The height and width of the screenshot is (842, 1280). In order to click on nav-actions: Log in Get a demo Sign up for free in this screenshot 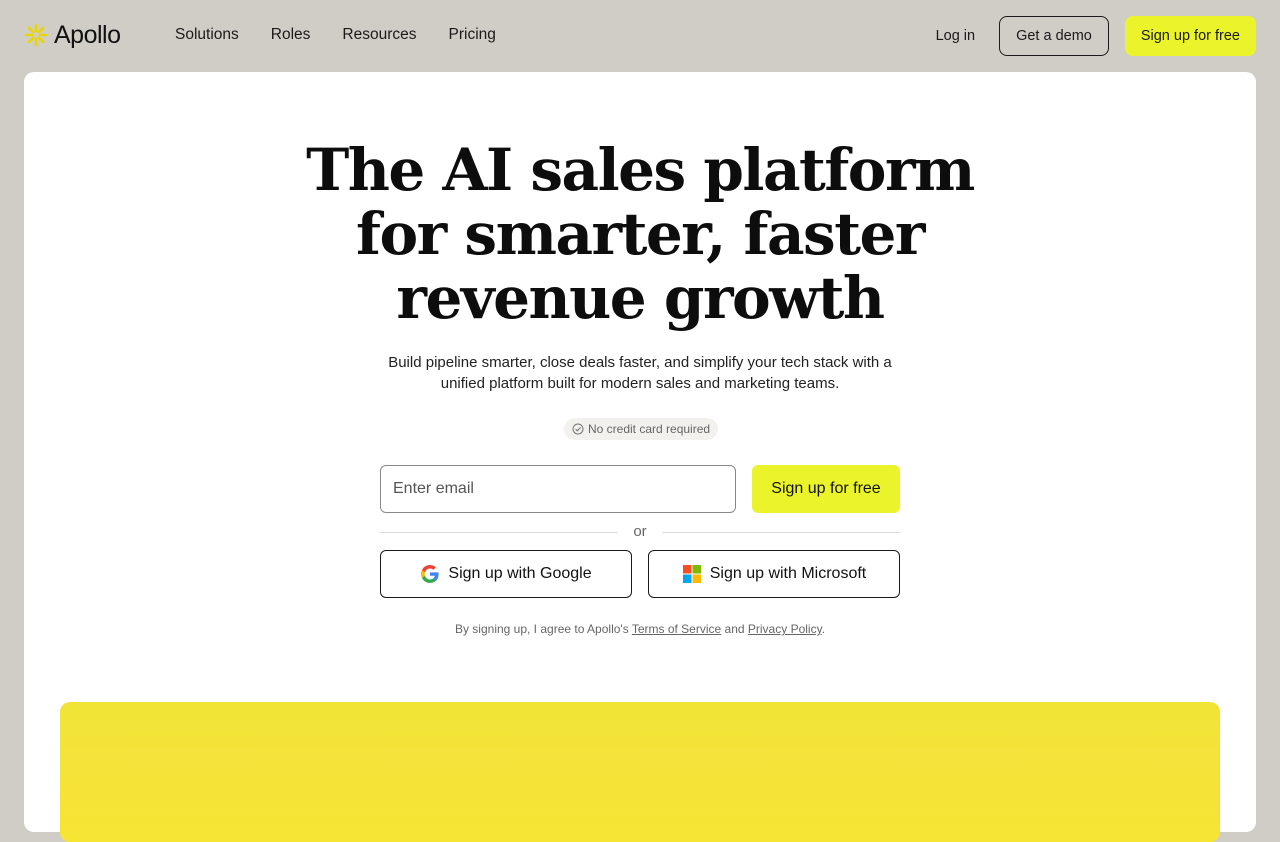, I will do `click(1096, 36)`.